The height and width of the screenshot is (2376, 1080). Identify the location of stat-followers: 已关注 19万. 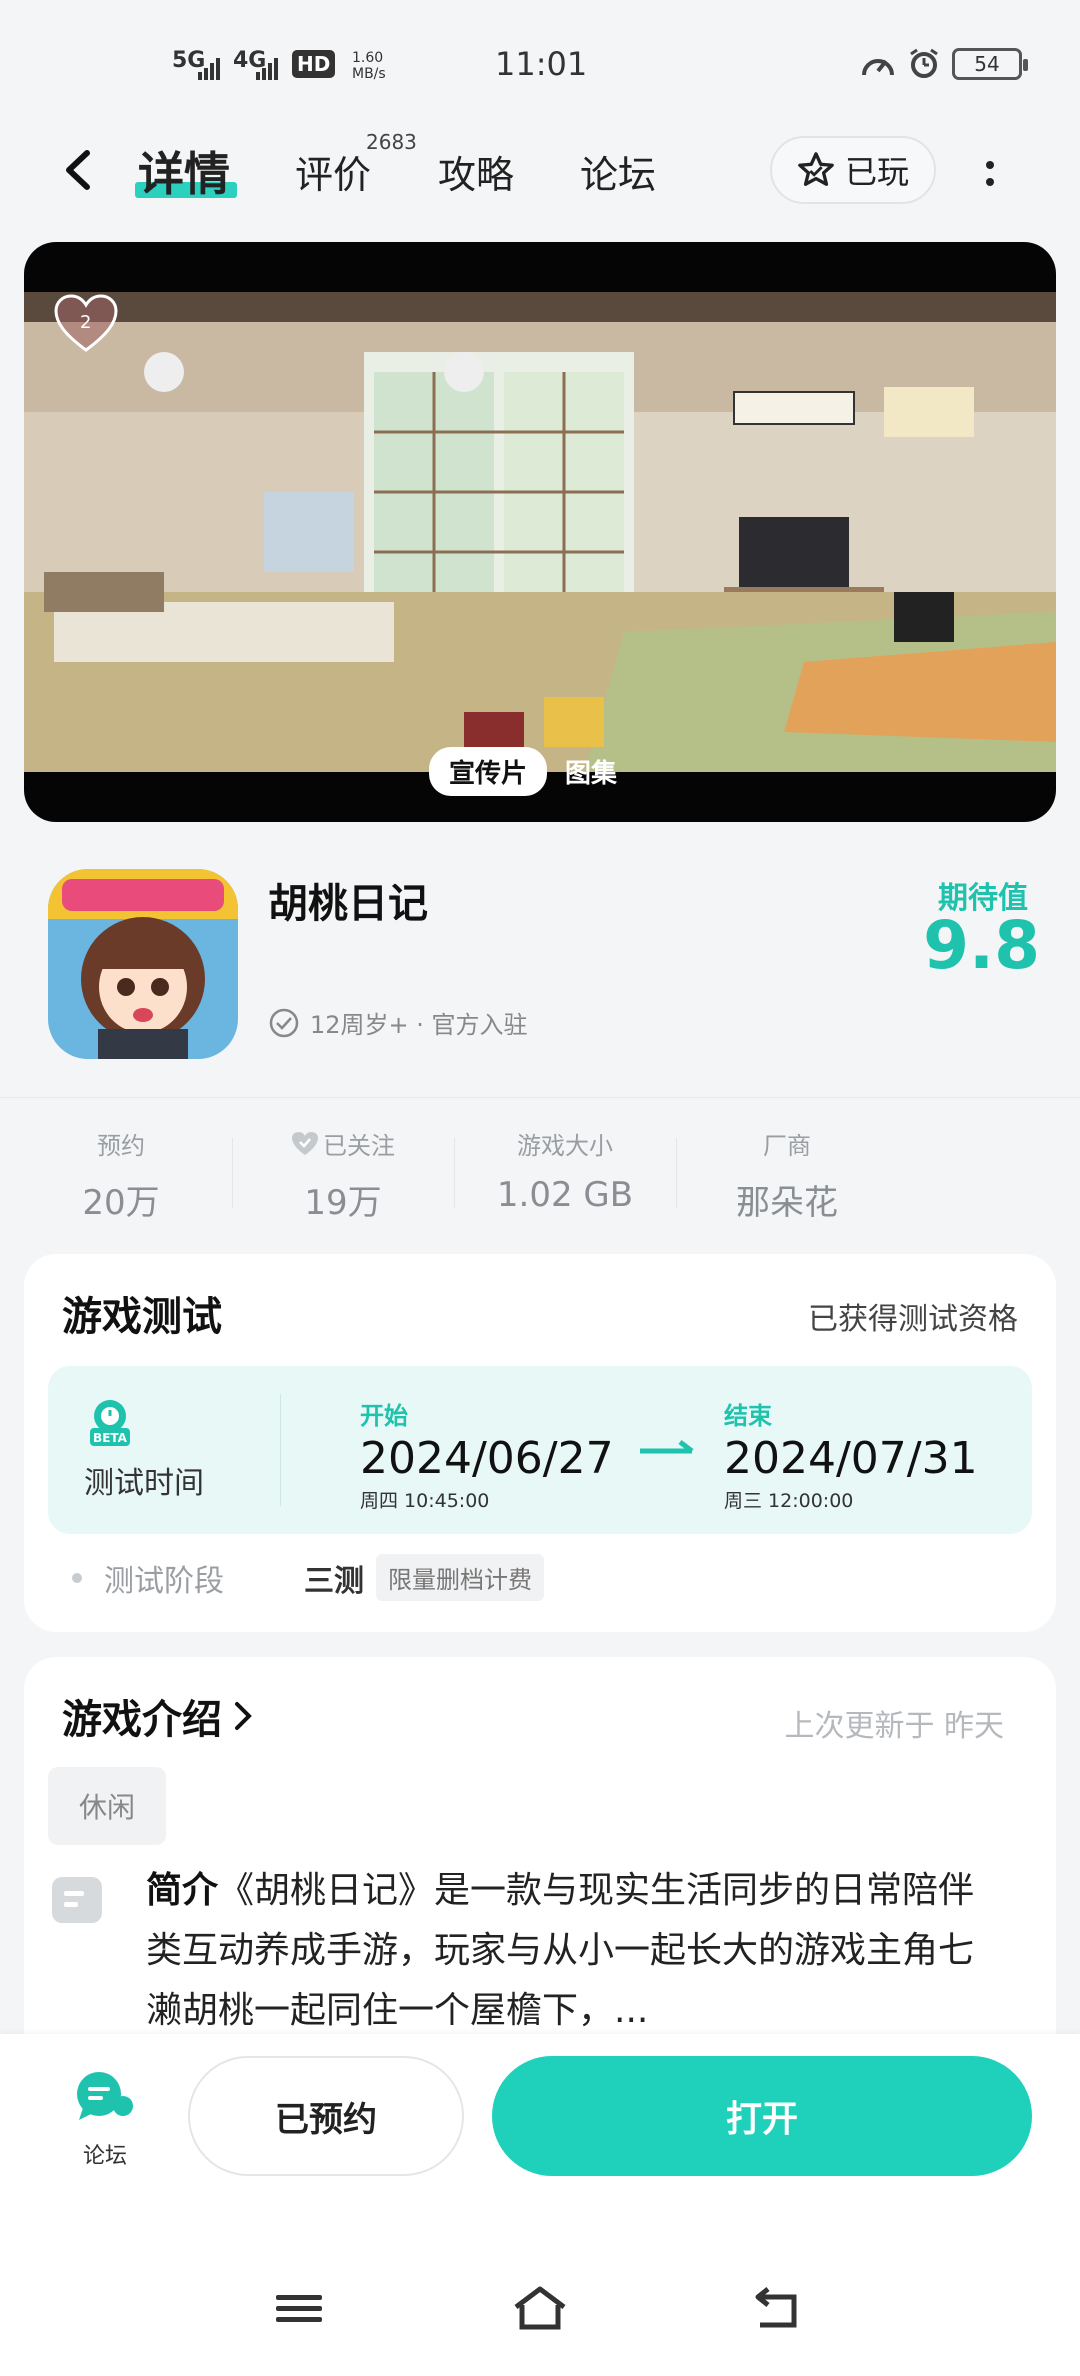
(343, 1162).